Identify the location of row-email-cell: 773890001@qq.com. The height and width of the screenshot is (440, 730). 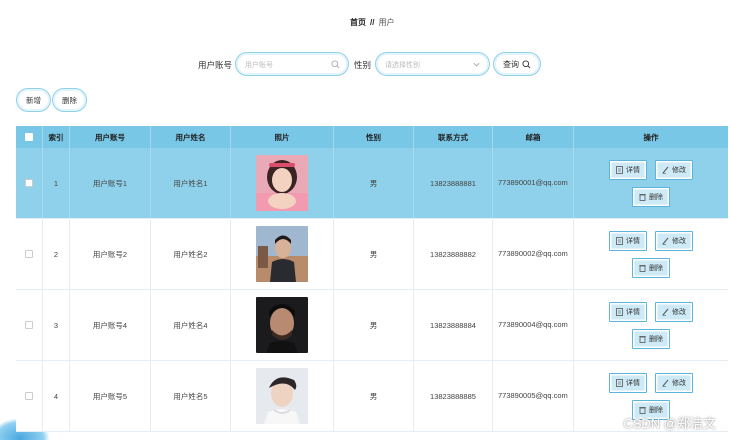
(533, 183).